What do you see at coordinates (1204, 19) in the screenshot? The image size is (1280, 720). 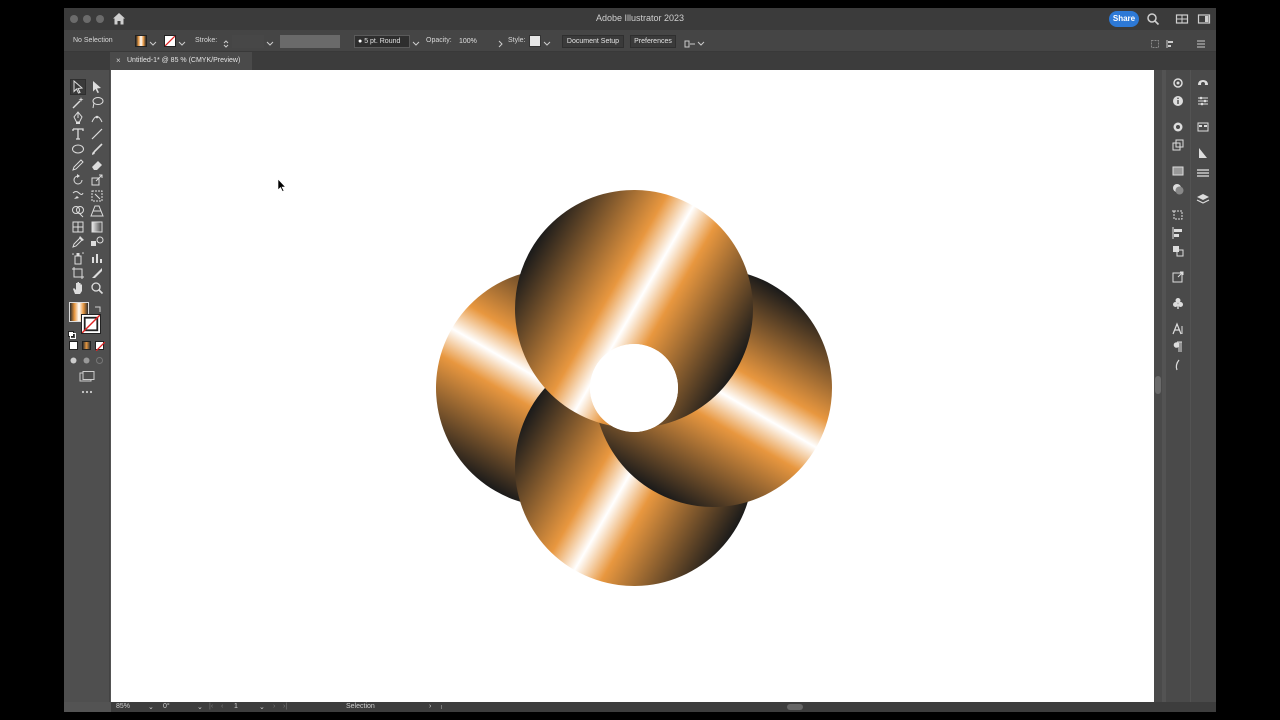 I see `panel-toggle-icon` at bounding box center [1204, 19].